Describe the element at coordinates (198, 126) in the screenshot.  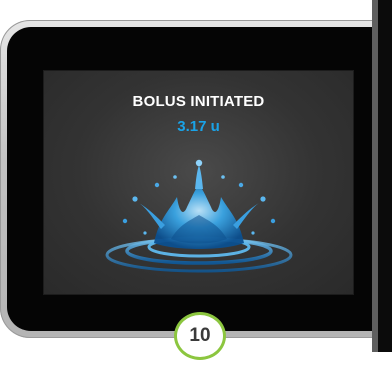
I see `bolus-amount: 3.17 u` at that location.